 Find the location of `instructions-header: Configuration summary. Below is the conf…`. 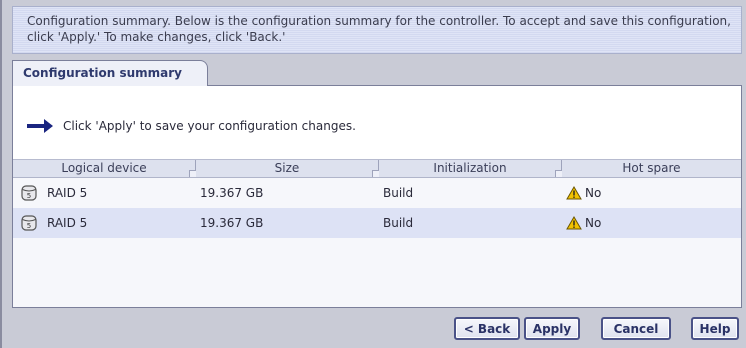

instructions-header: Configuration summary. Below is the conf… is located at coordinates (377, 30).